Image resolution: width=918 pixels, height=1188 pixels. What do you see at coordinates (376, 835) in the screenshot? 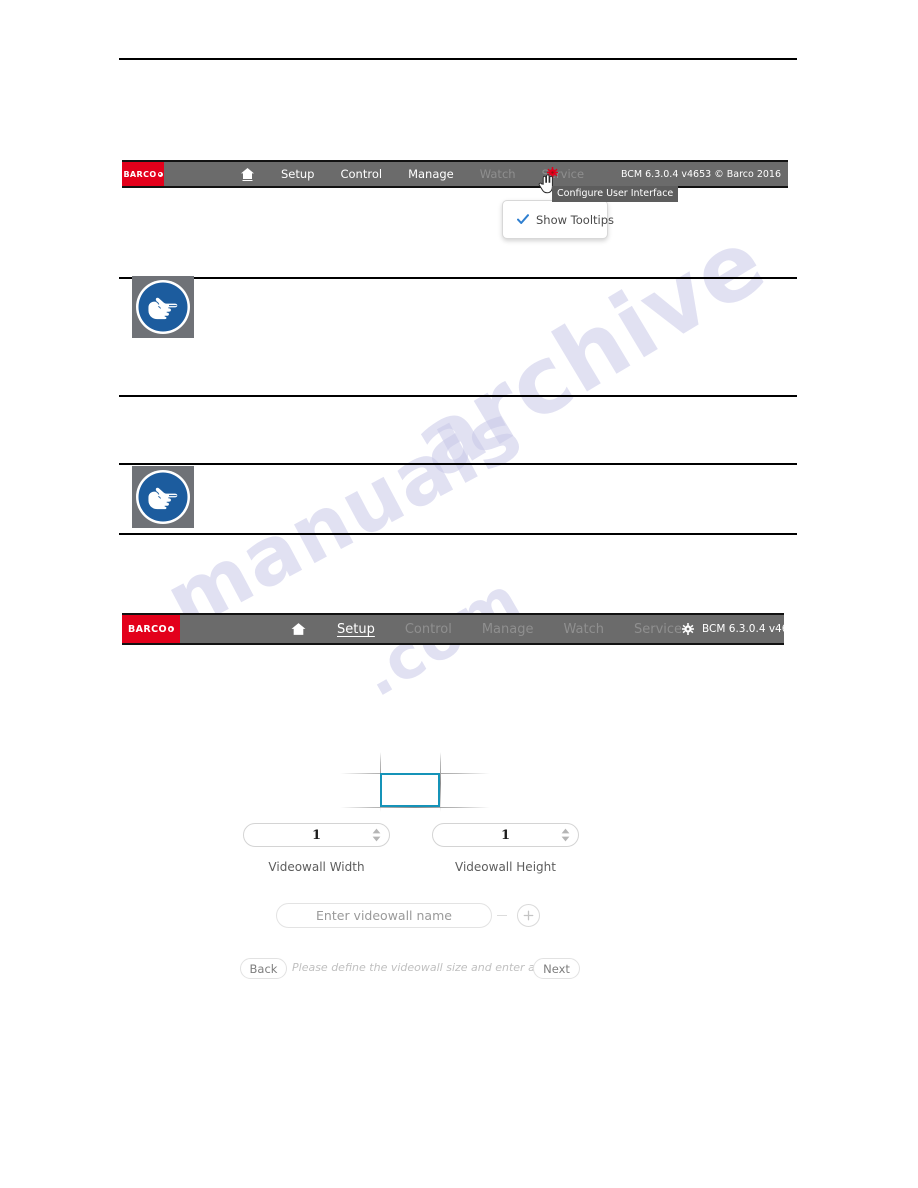
I see `width-stepper-arrows` at bounding box center [376, 835].